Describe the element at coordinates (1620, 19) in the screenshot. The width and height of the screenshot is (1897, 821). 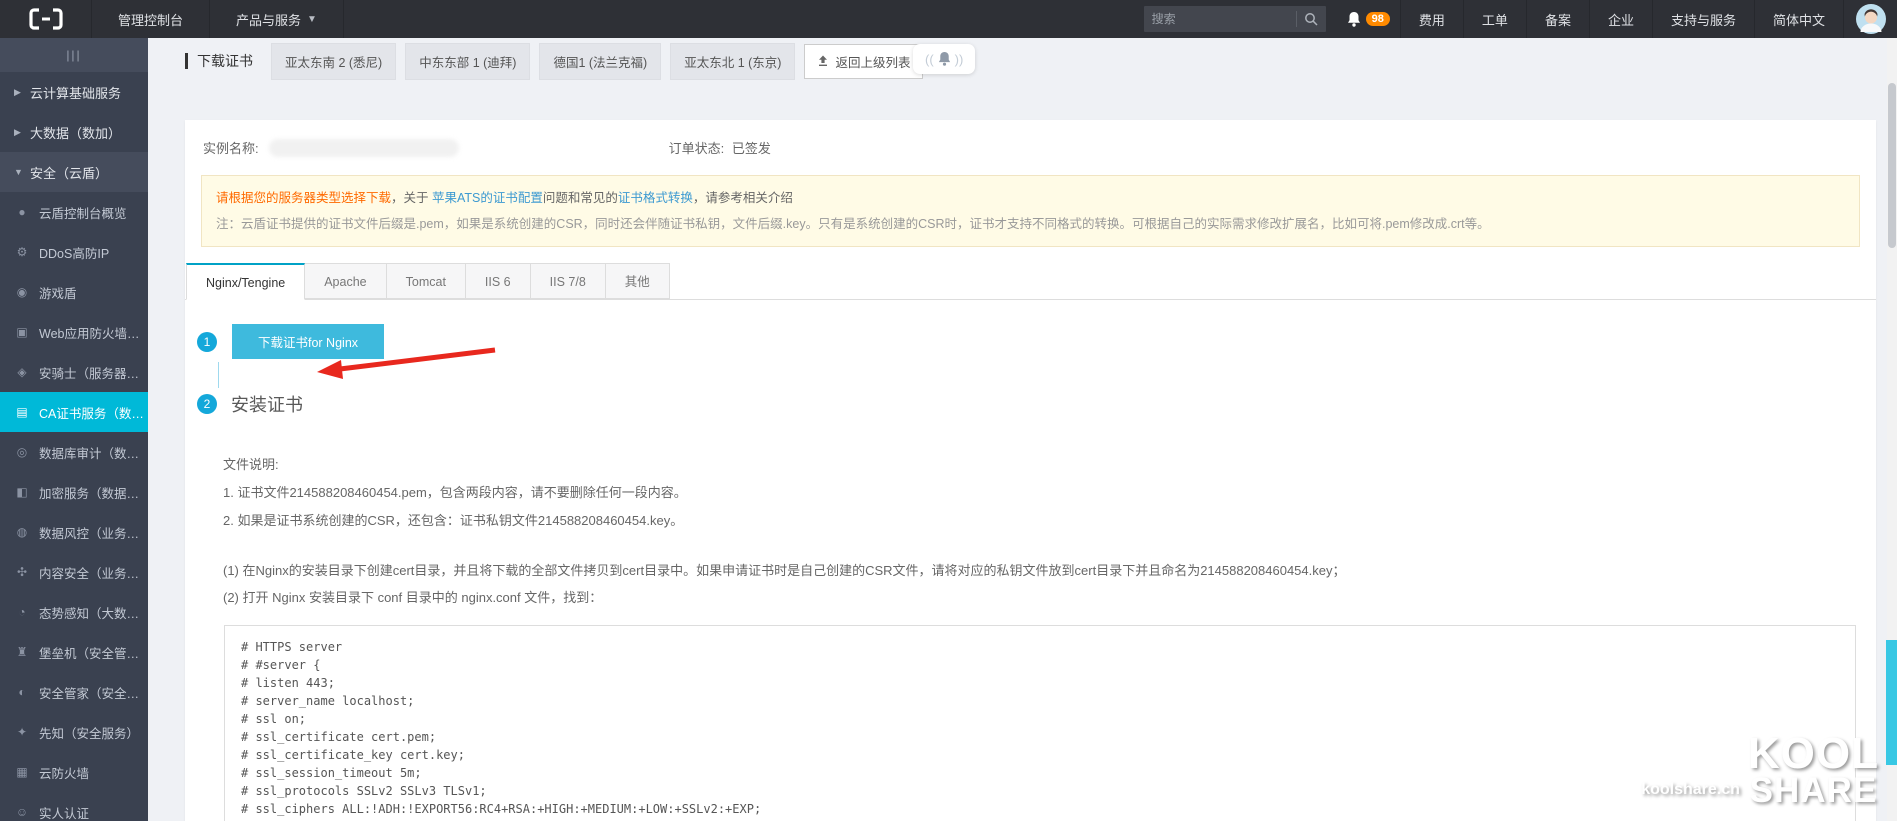
I see `nav-enterprise: 企业` at that location.